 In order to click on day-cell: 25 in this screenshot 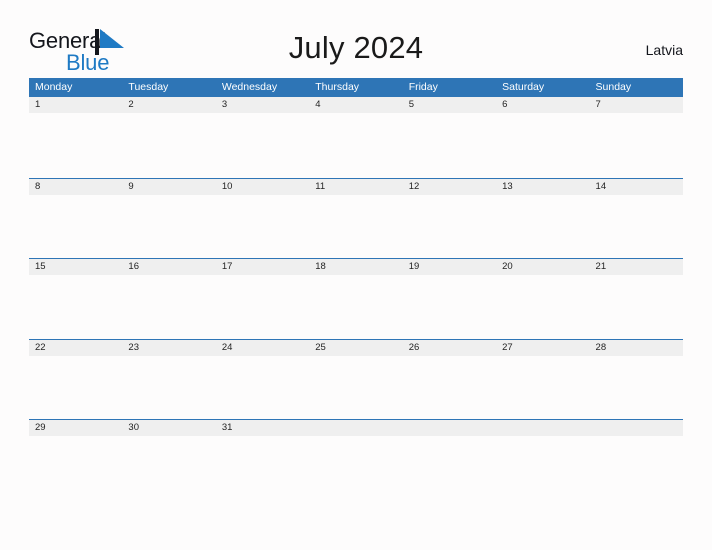, I will do `click(355, 348)`.